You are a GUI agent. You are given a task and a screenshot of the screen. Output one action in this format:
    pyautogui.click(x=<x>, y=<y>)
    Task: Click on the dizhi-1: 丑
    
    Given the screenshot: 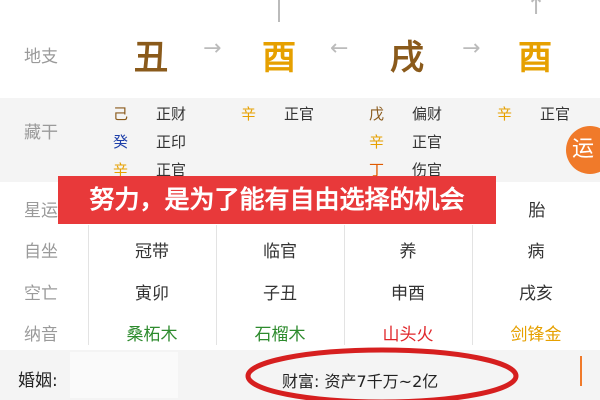 What is the action you would take?
    pyautogui.click(x=151, y=58)
    